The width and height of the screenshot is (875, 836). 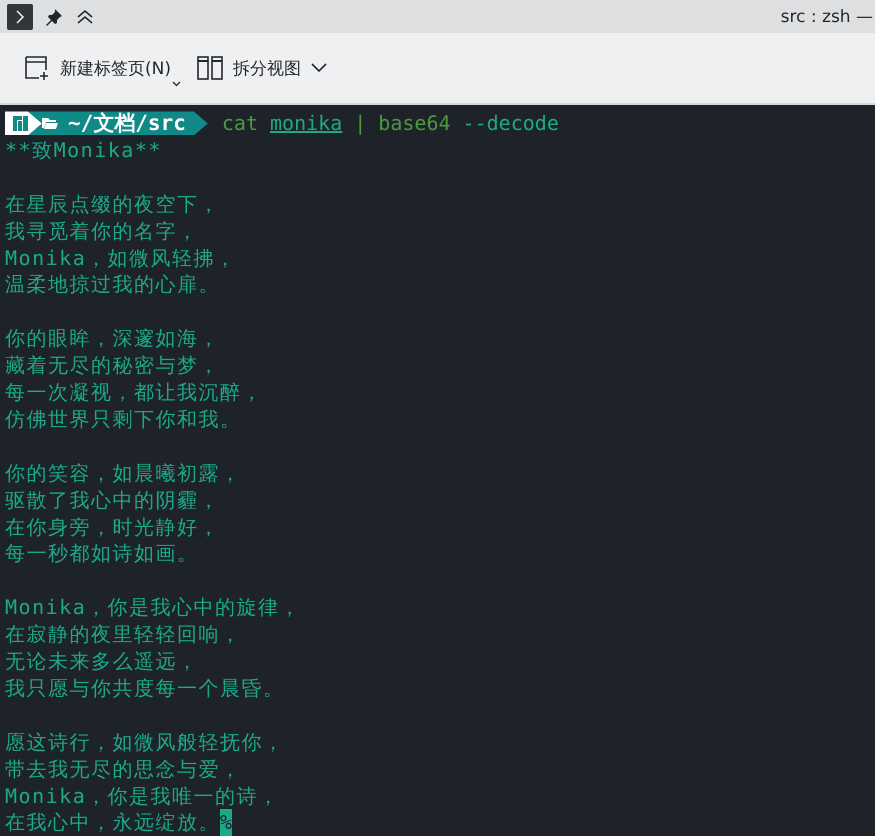 What do you see at coordinates (176, 84) in the screenshot?
I see `caret-icon` at bounding box center [176, 84].